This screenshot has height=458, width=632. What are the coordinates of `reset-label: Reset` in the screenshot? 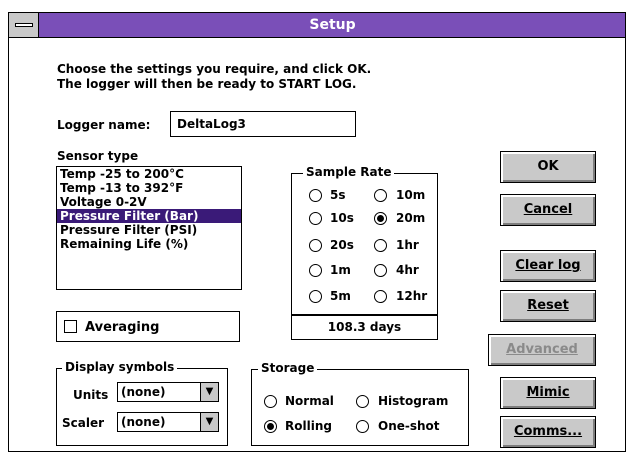 It's located at (548, 305).